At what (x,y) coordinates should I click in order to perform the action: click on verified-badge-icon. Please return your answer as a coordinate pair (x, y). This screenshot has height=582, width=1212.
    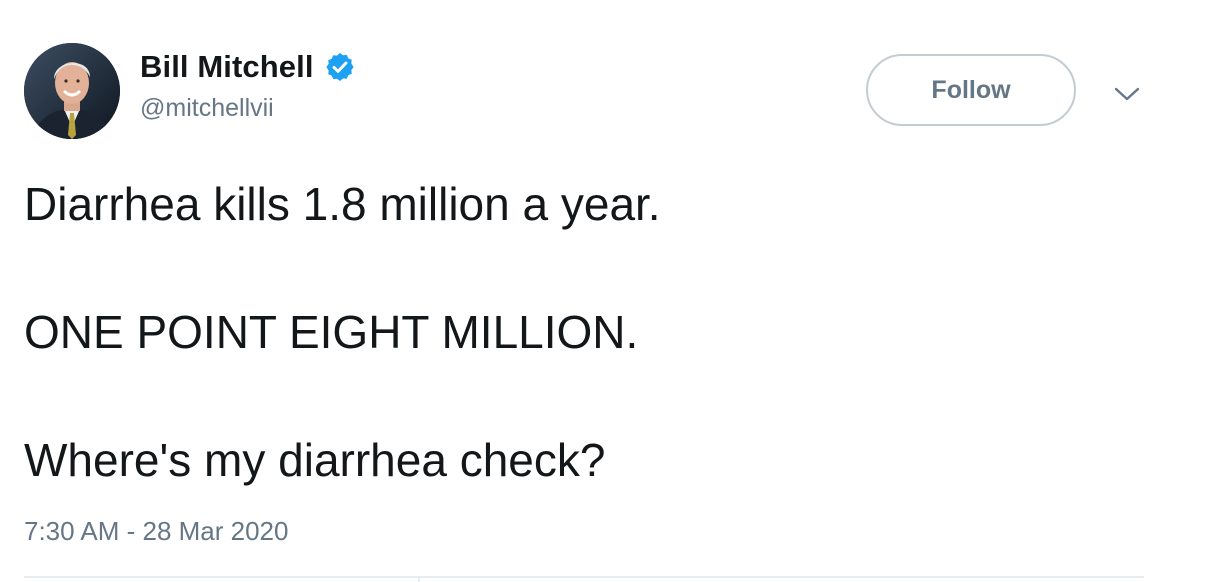
    Looking at the image, I should click on (340, 67).